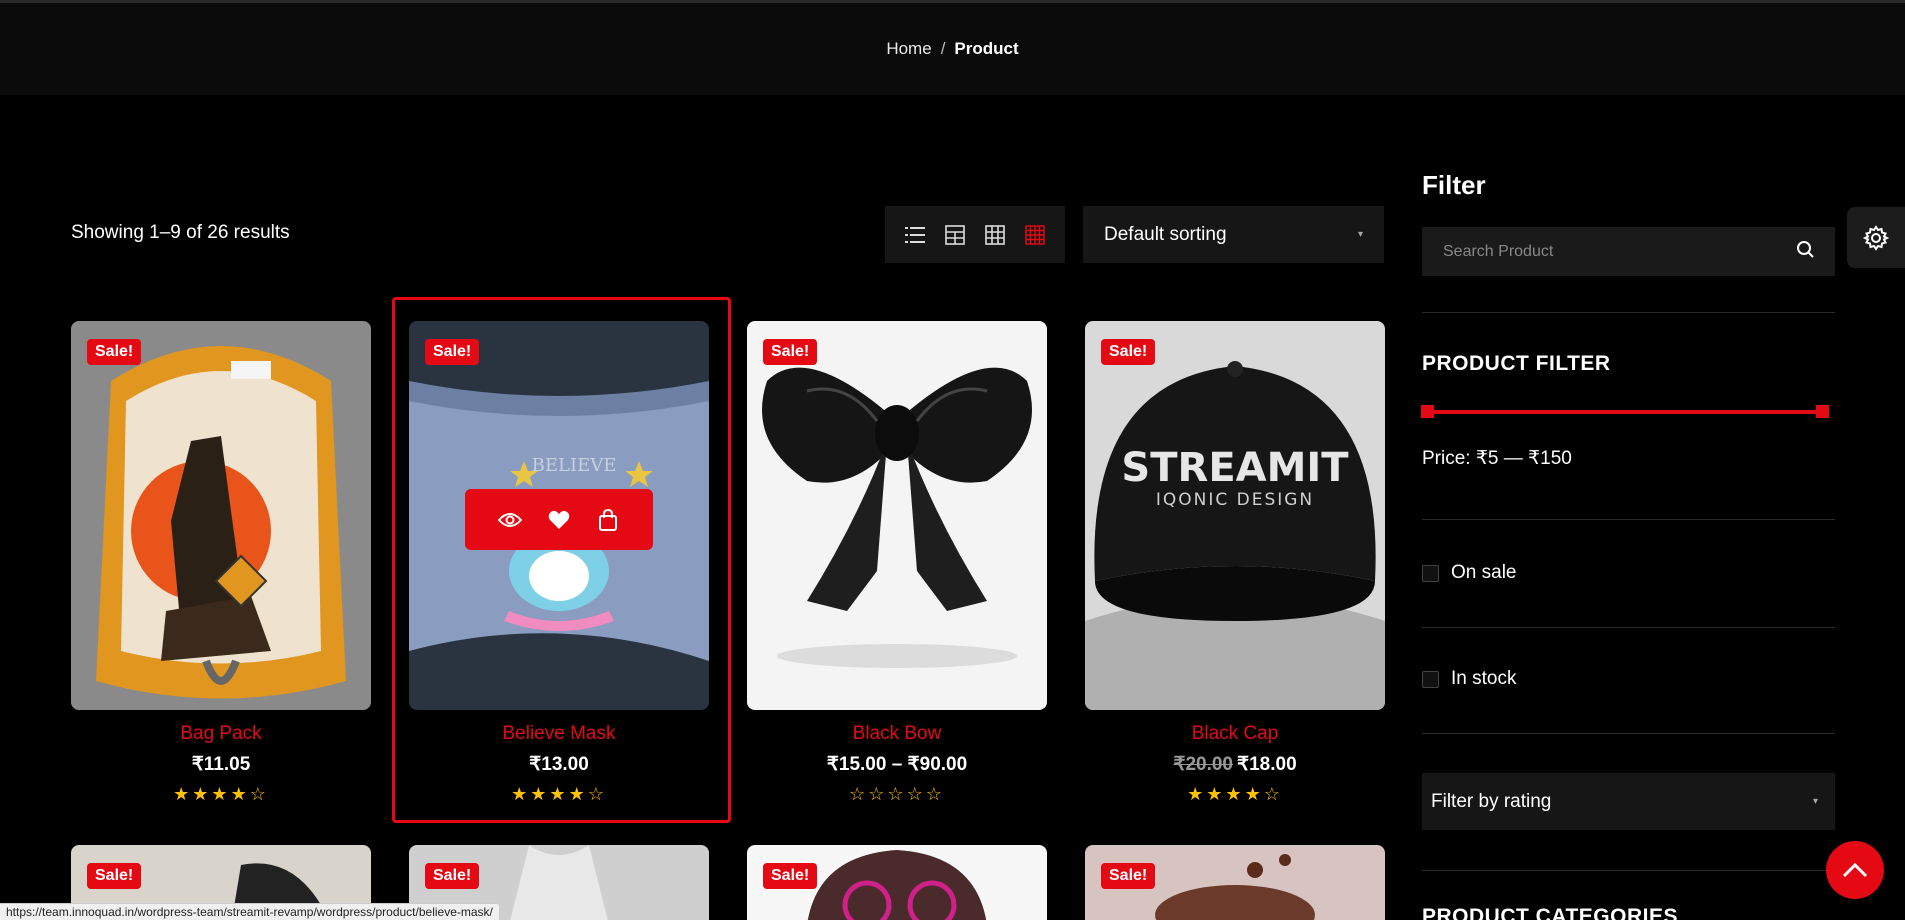 This screenshot has width=1905, height=920. I want to click on chevron-up-icon, so click(1855, 870).